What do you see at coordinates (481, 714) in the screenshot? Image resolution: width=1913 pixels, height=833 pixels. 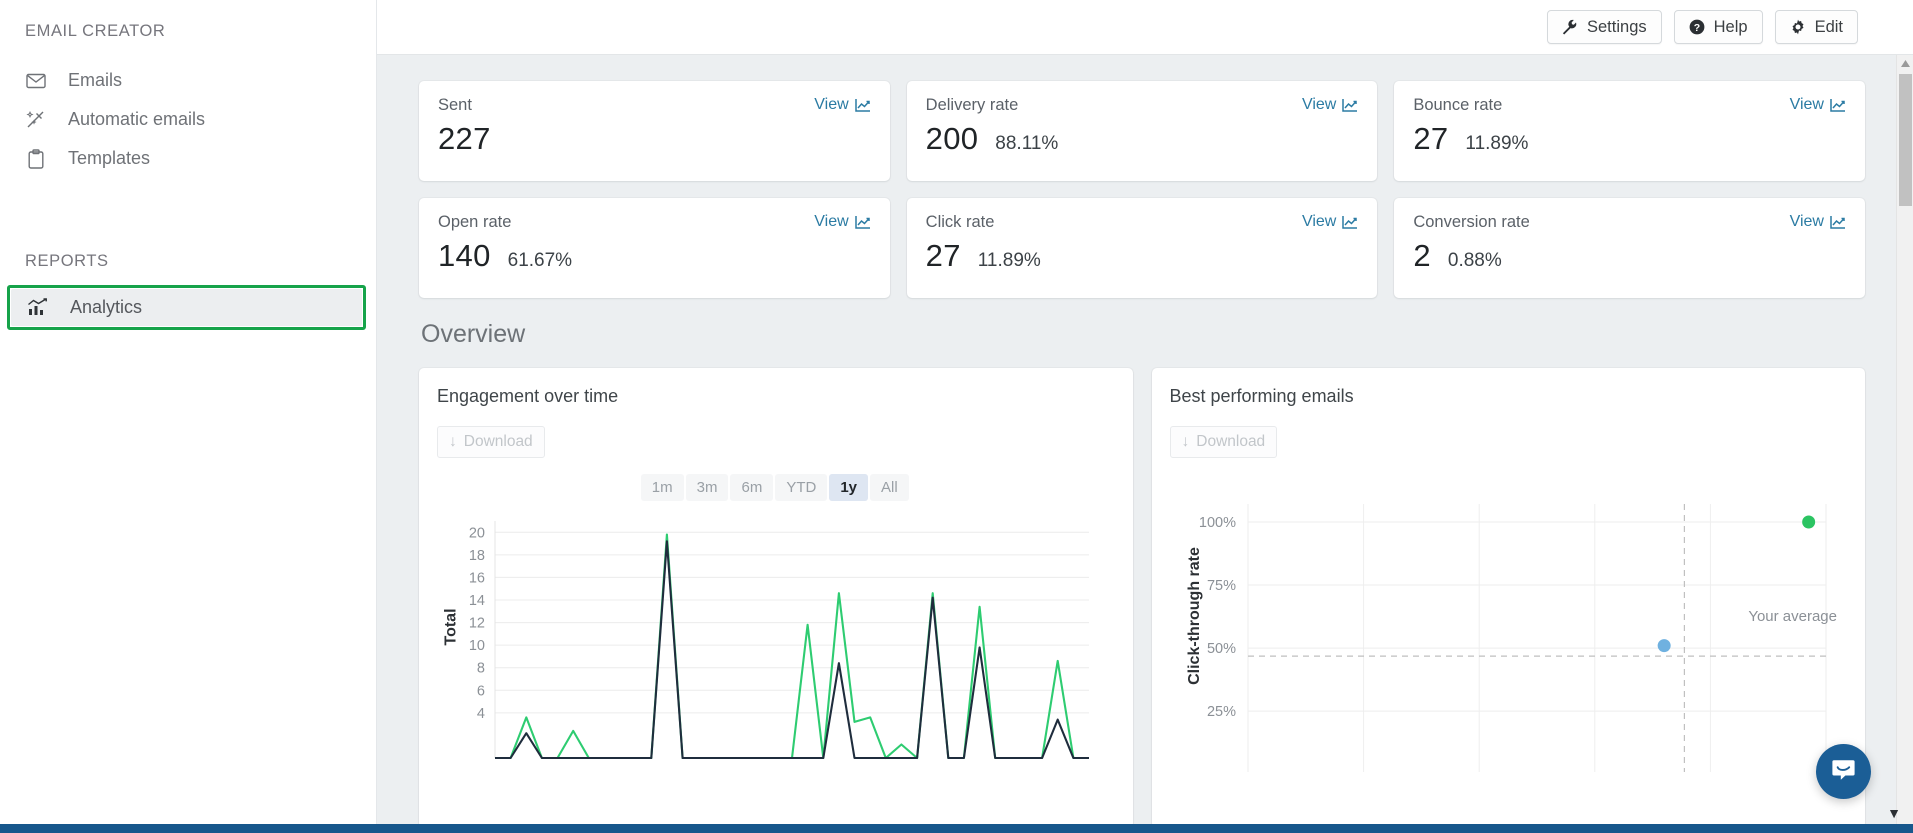 I see `svg-text: 4` at bounding box center [481, 714].